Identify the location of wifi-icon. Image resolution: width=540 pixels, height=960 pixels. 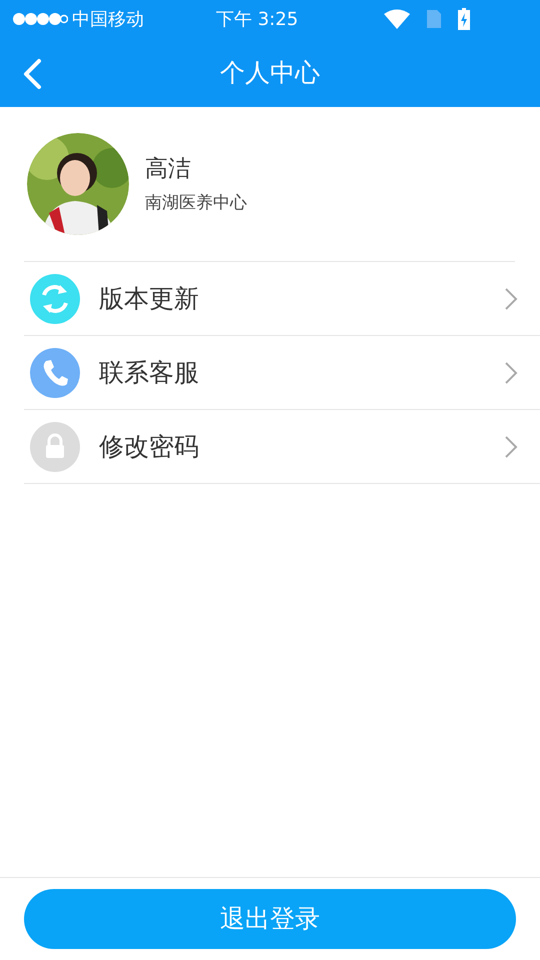
(397, 19).